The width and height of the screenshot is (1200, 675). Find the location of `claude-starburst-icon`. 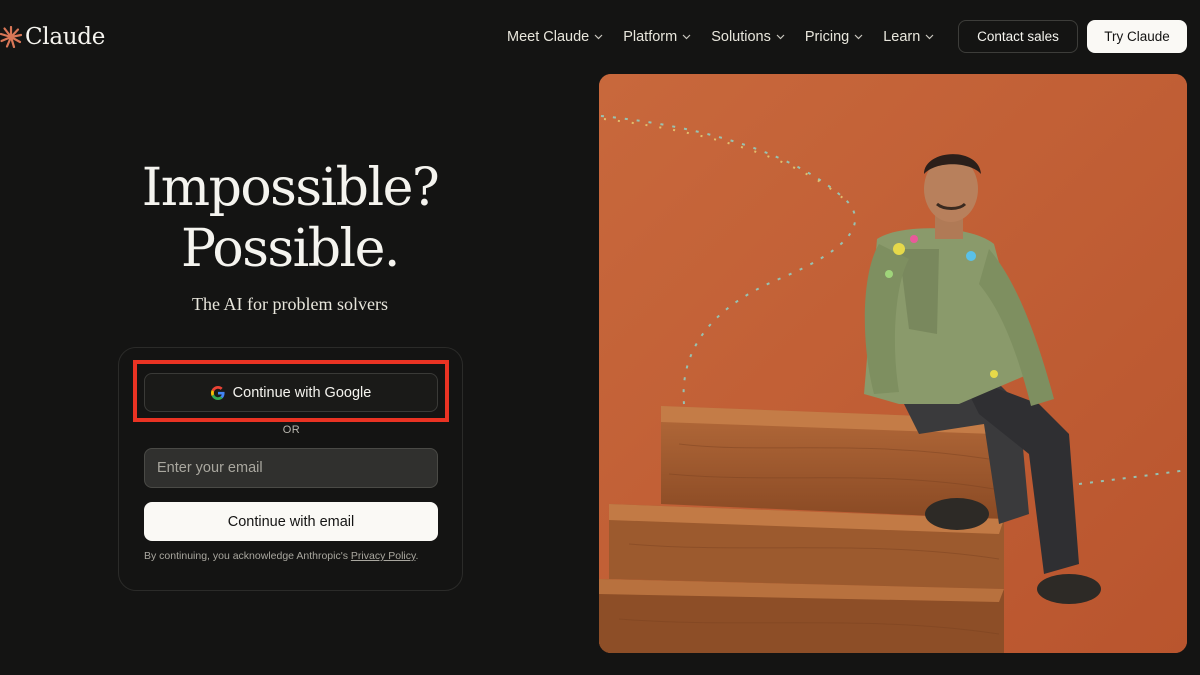

claude-starburst-icon is located at coordinates (11, 37).